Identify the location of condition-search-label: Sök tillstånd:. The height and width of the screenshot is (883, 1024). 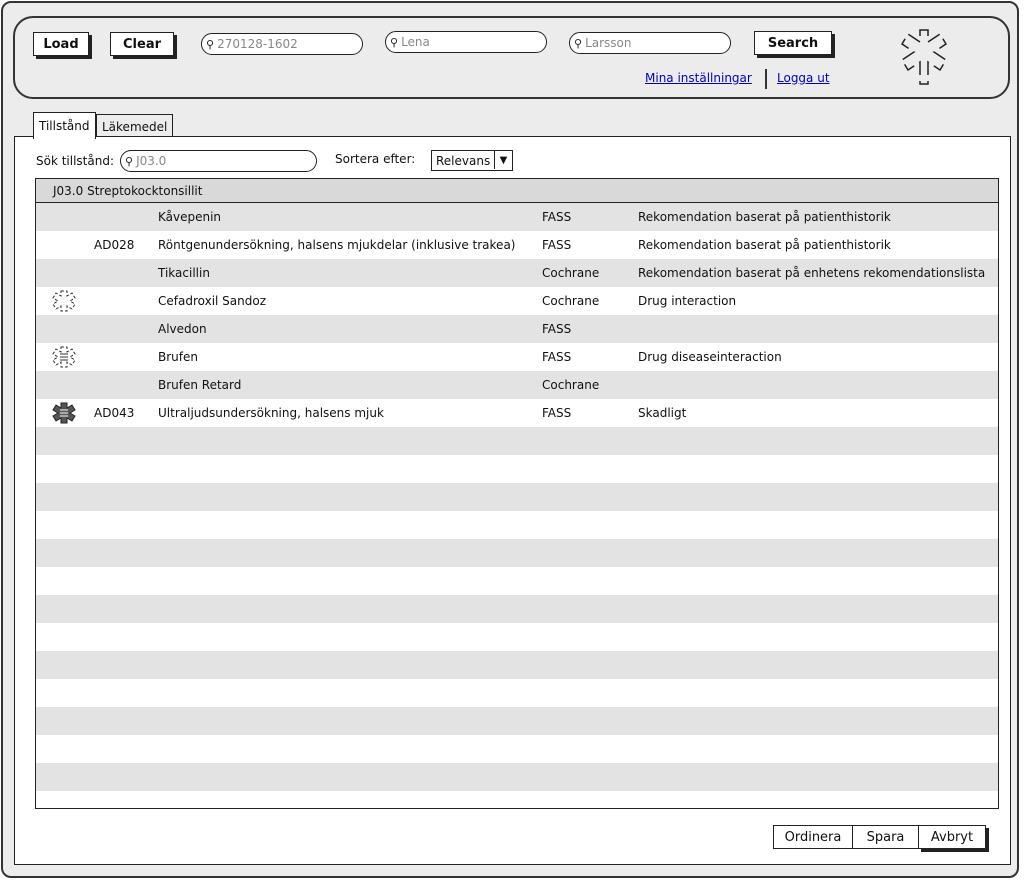
(75, 161).